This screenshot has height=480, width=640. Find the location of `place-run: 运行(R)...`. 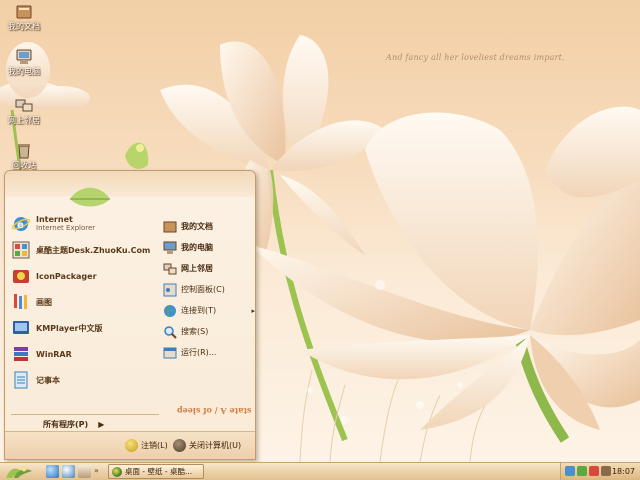

place-run: 运行(R)... is located at coordinates (209, 352).